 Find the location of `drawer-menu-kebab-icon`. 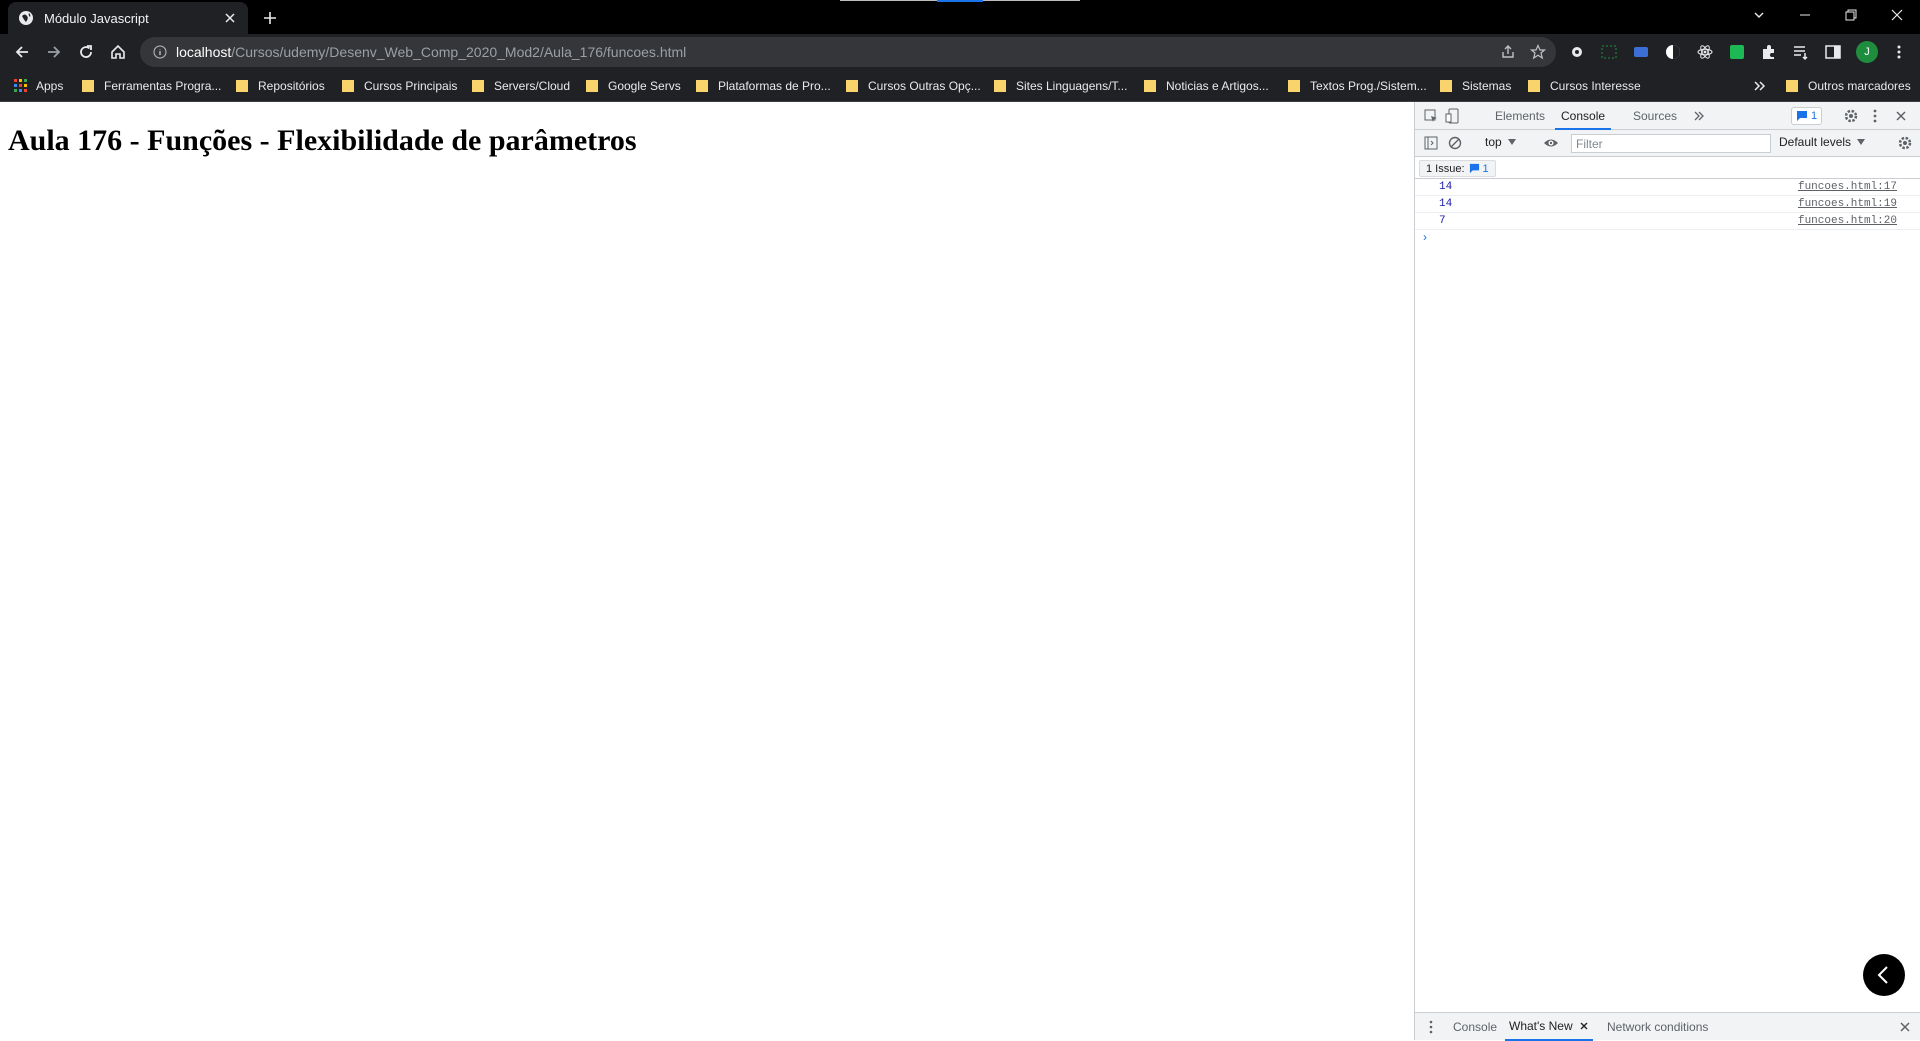

drawer-menu-kebab-icon is located at coordinates (1431, 1027).